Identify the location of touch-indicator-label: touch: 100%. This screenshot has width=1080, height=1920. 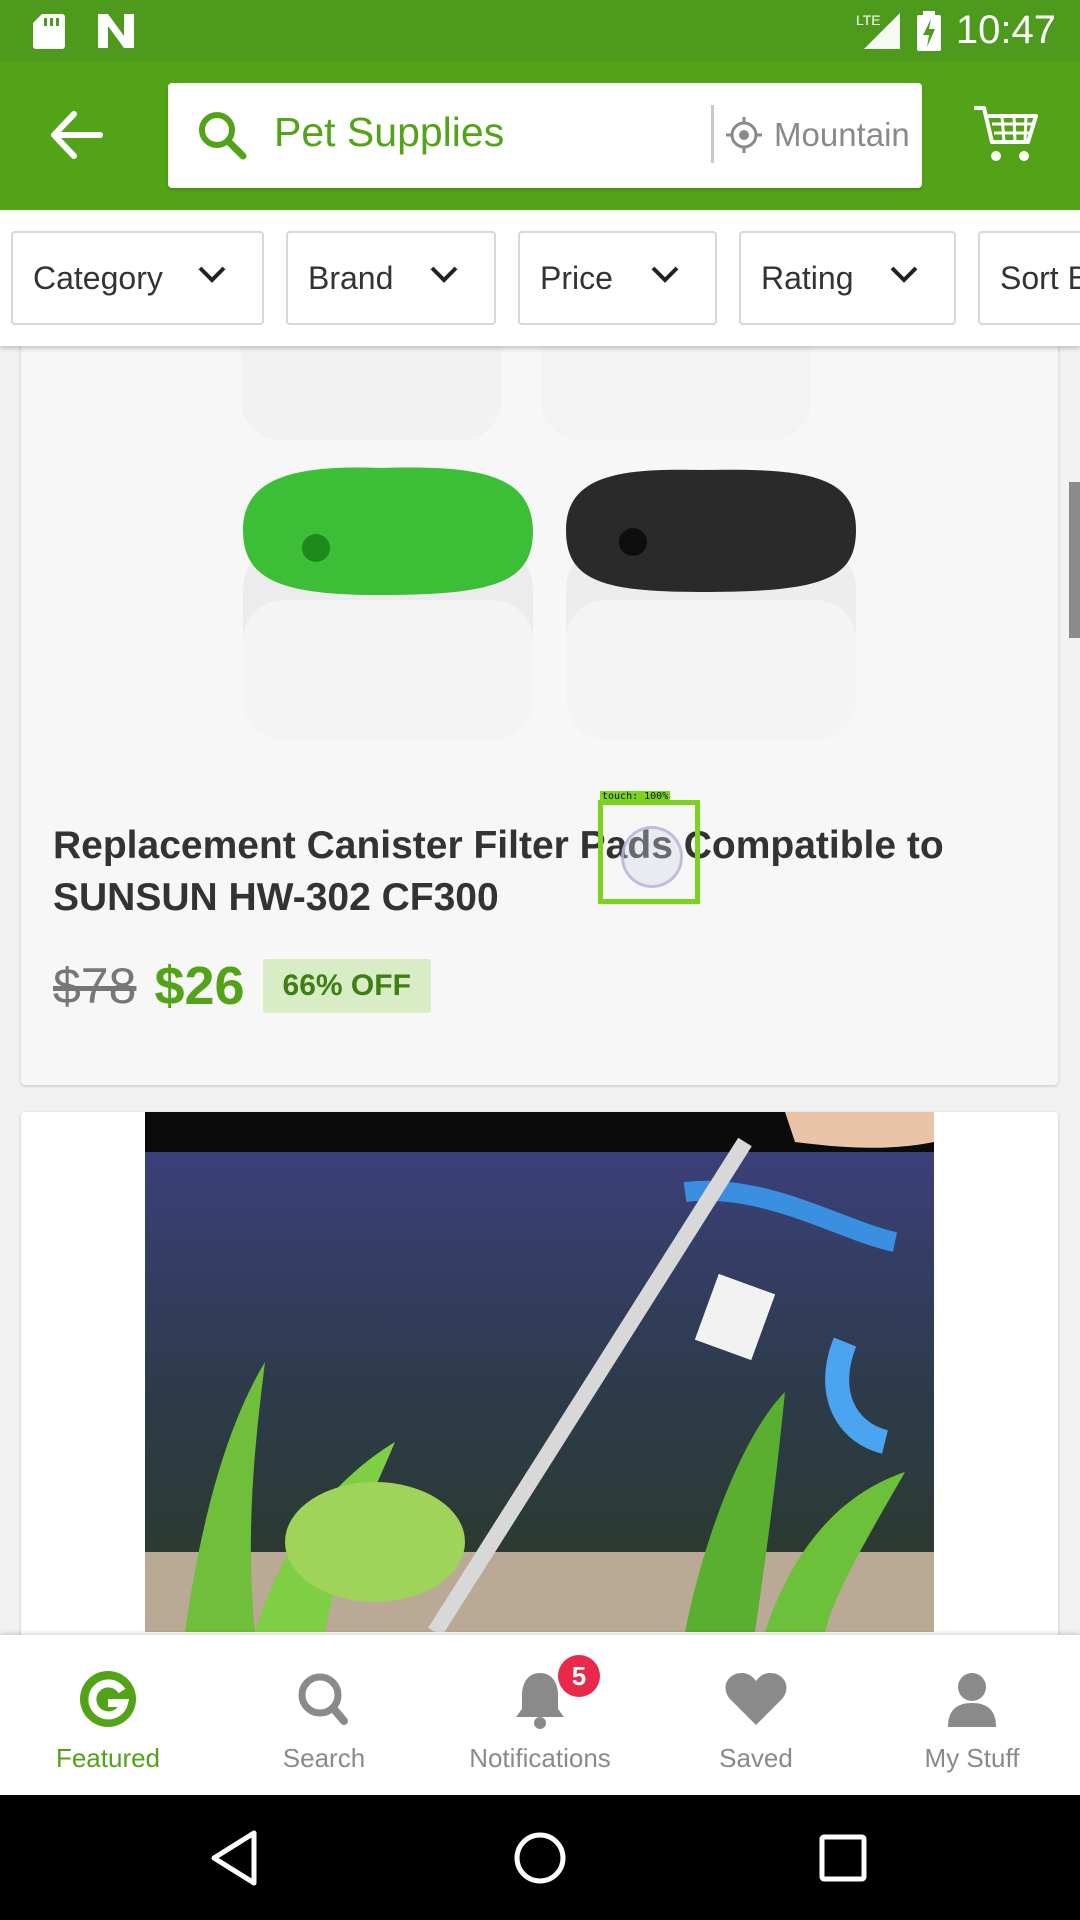
(635, 796).